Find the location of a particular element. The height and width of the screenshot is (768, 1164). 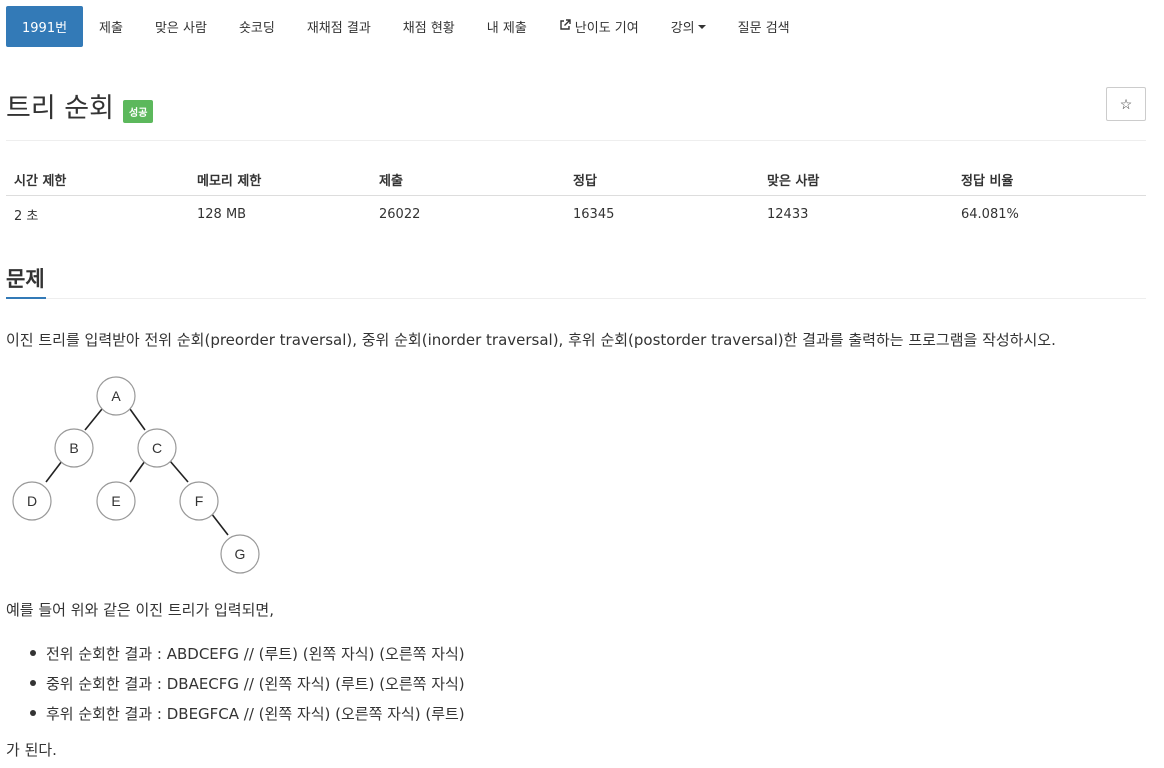

tab-shortcoding-label: 숏코딩 is located at coordinates (256, 28).